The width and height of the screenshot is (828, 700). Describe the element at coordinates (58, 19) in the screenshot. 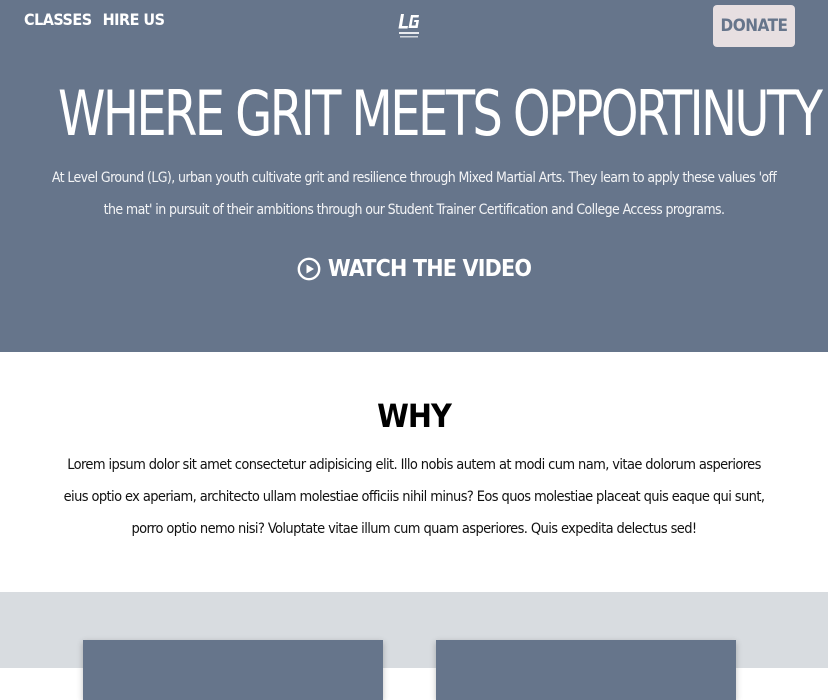

I see `nav-link-classes: CLASSES` at that location.